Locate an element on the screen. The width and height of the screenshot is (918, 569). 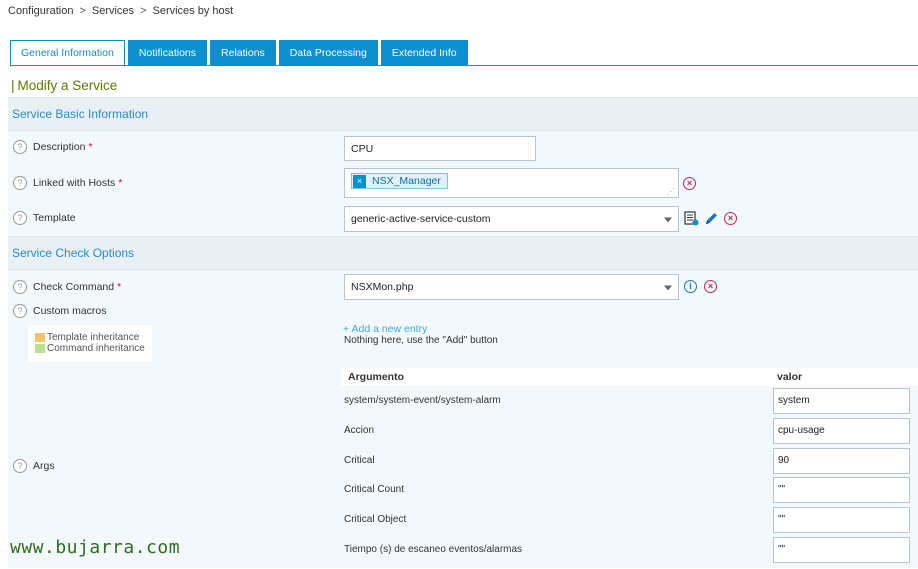
breadcrumb: Configuration > Services > Services by host is located at coordinates (120, 11).